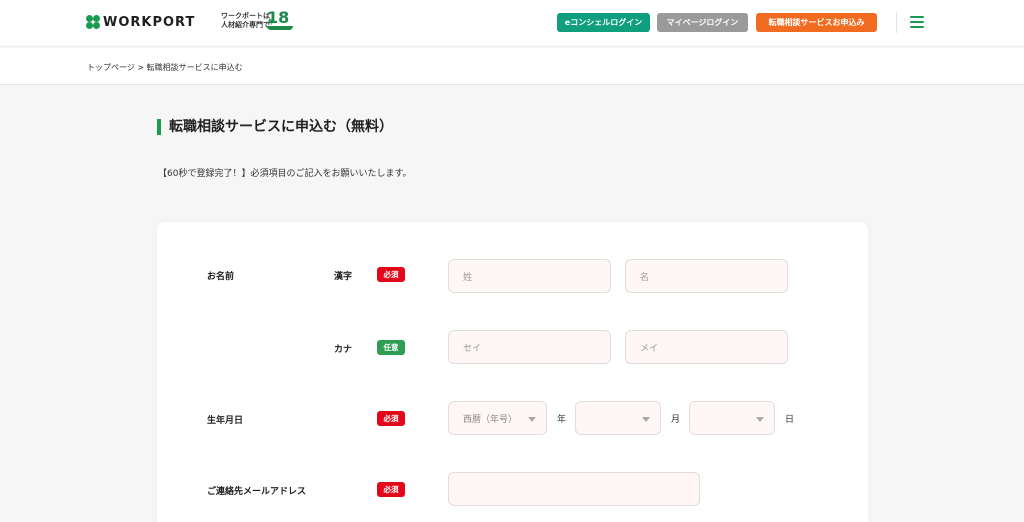  Describe the element at coordinates (391, 347) in the screenshot. I see `optional-badge: 任意` at that location.